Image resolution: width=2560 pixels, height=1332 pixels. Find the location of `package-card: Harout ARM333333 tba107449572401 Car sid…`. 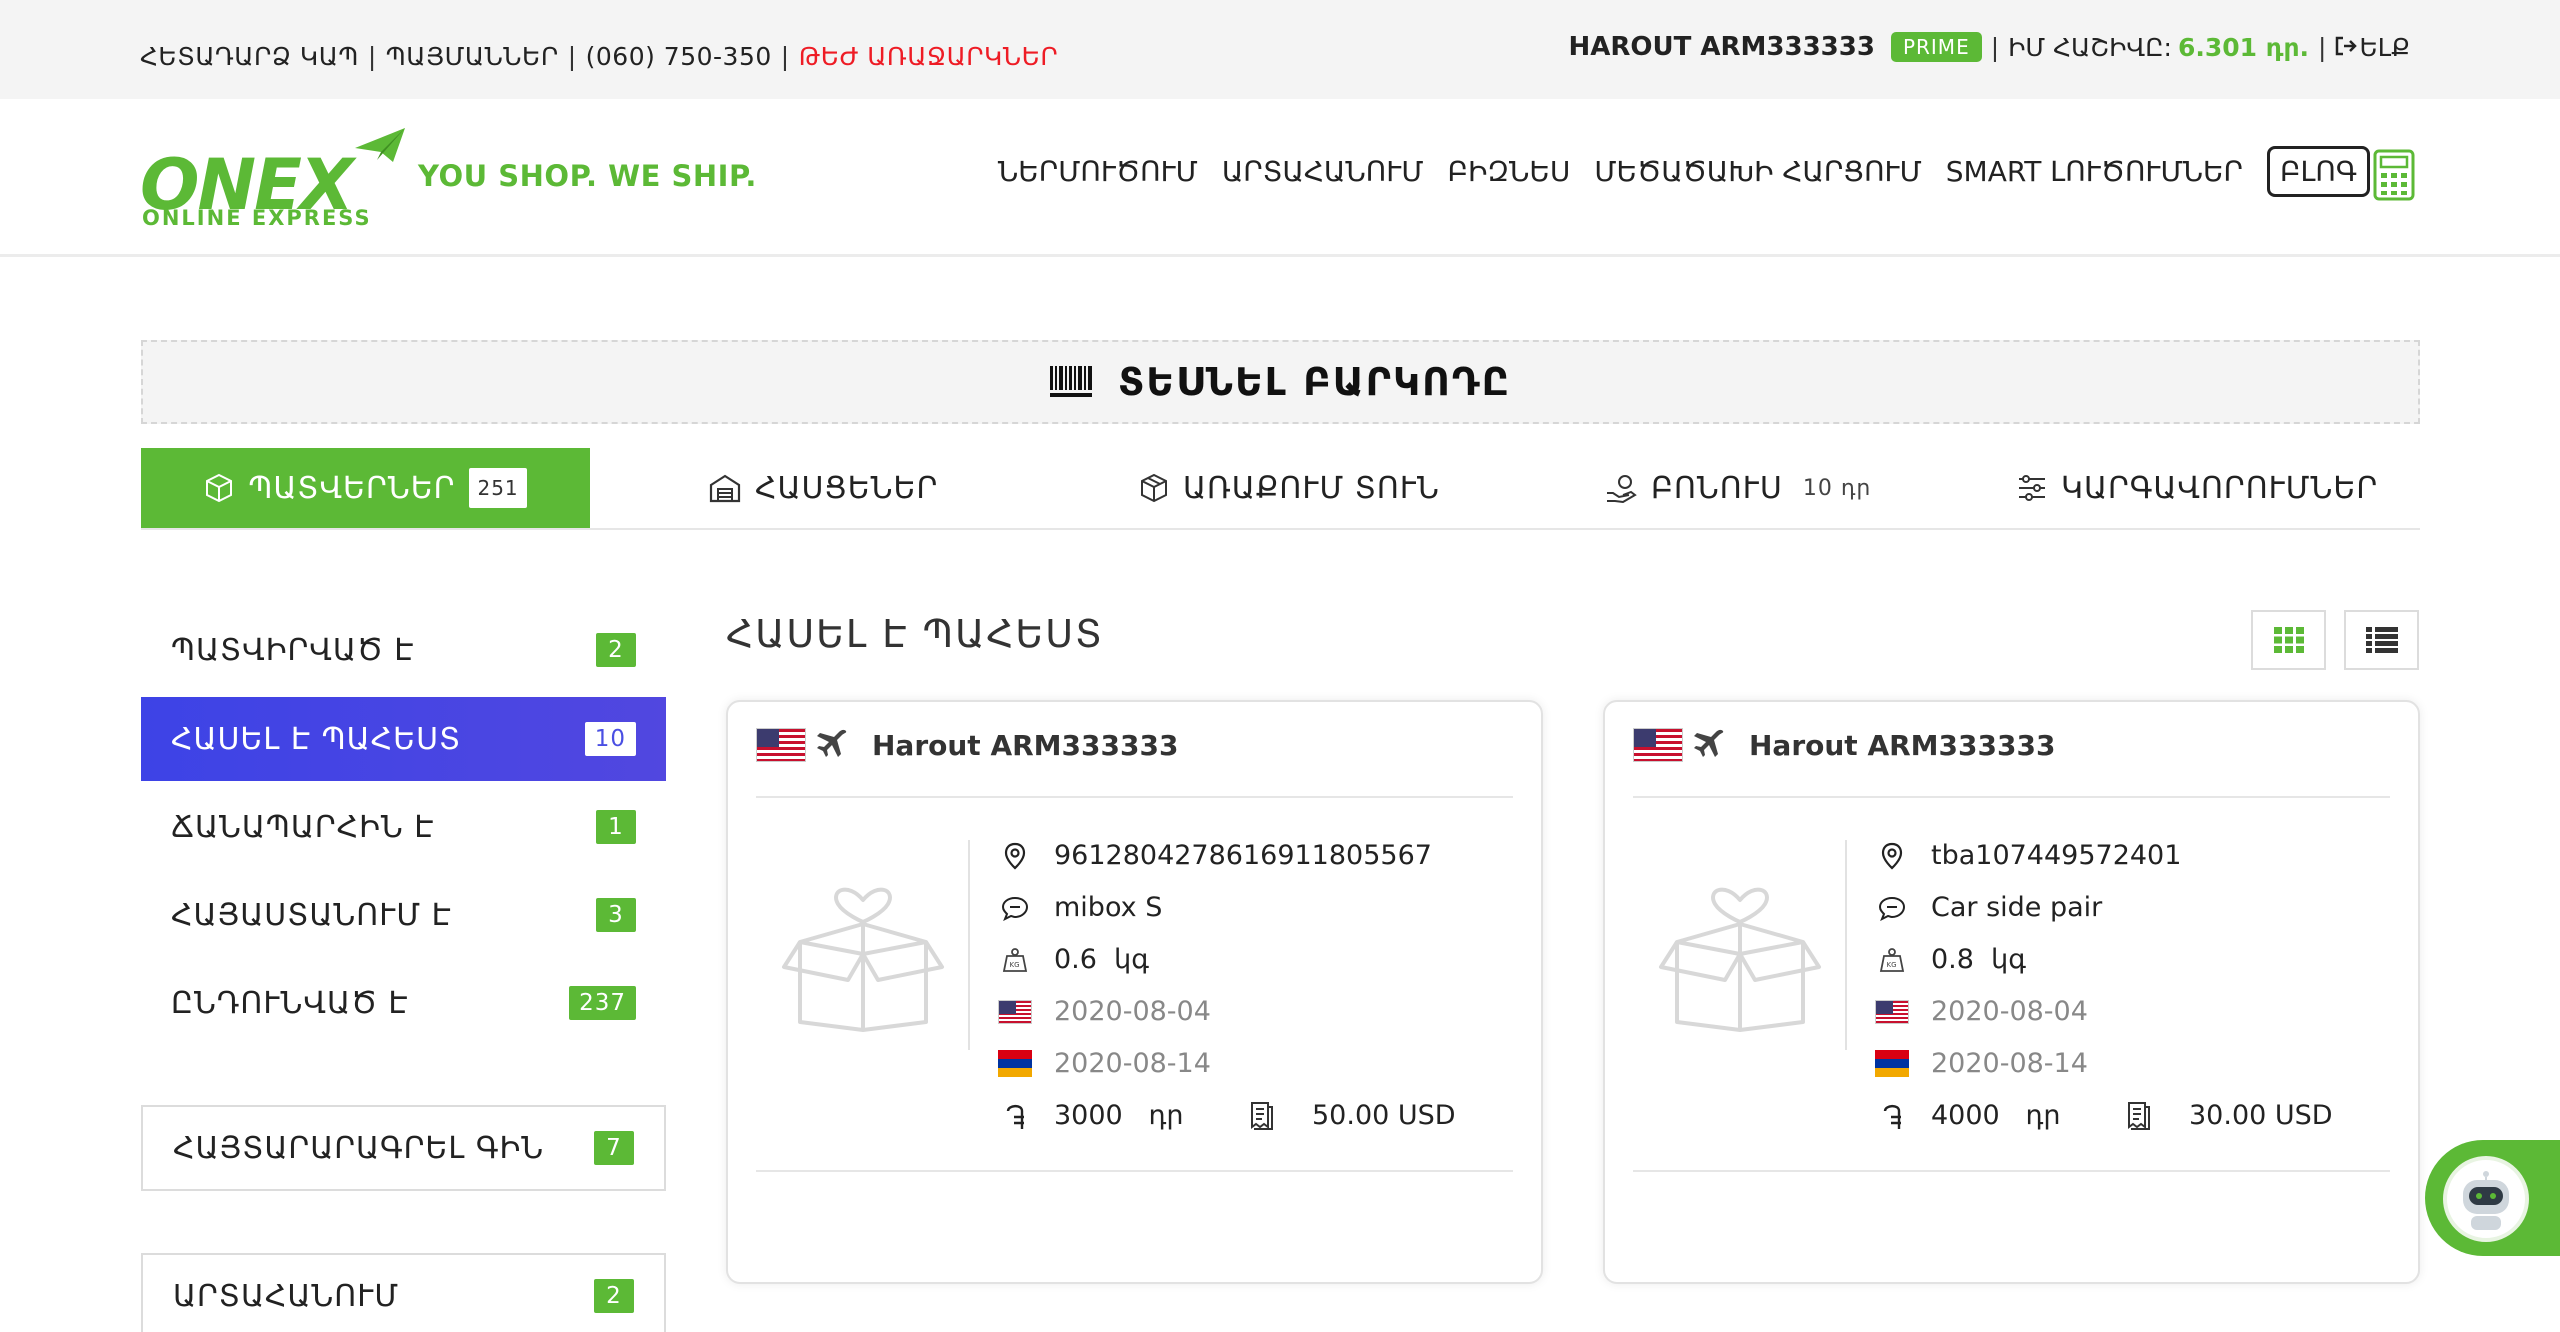

package-card: Harout ARM333333 tba107449572401 Car sid… is located at coordinates (2011, 992).